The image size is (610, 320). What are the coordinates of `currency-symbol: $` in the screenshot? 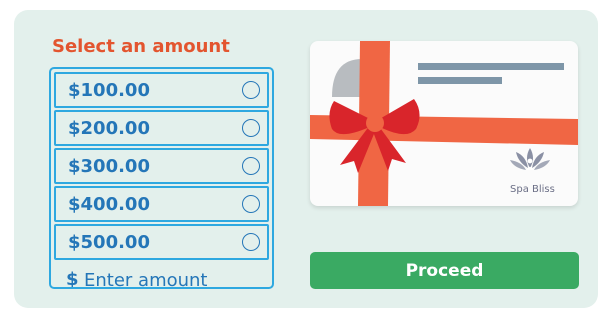 It's located at (72, 279).